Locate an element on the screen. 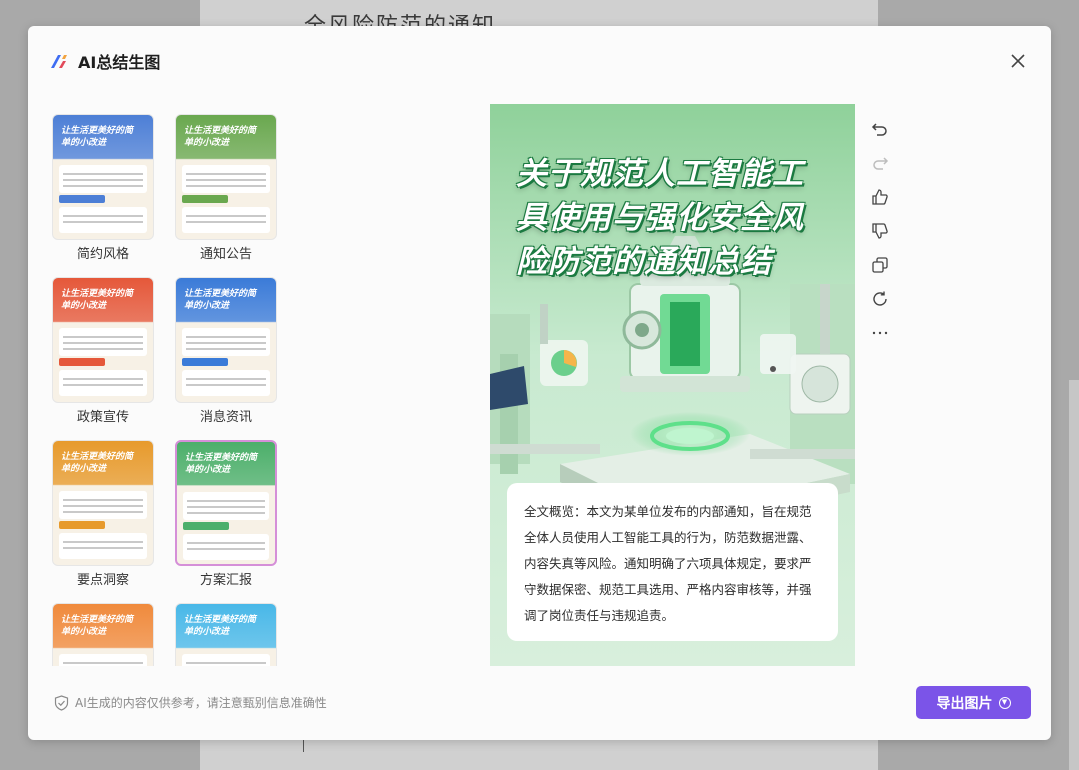 The width and height of the screenshot is (1079, 770). ai-disclaimer: AI生成的内容仅供参考，请注意甄别信息准确性 is located at coordinates (190, 702).